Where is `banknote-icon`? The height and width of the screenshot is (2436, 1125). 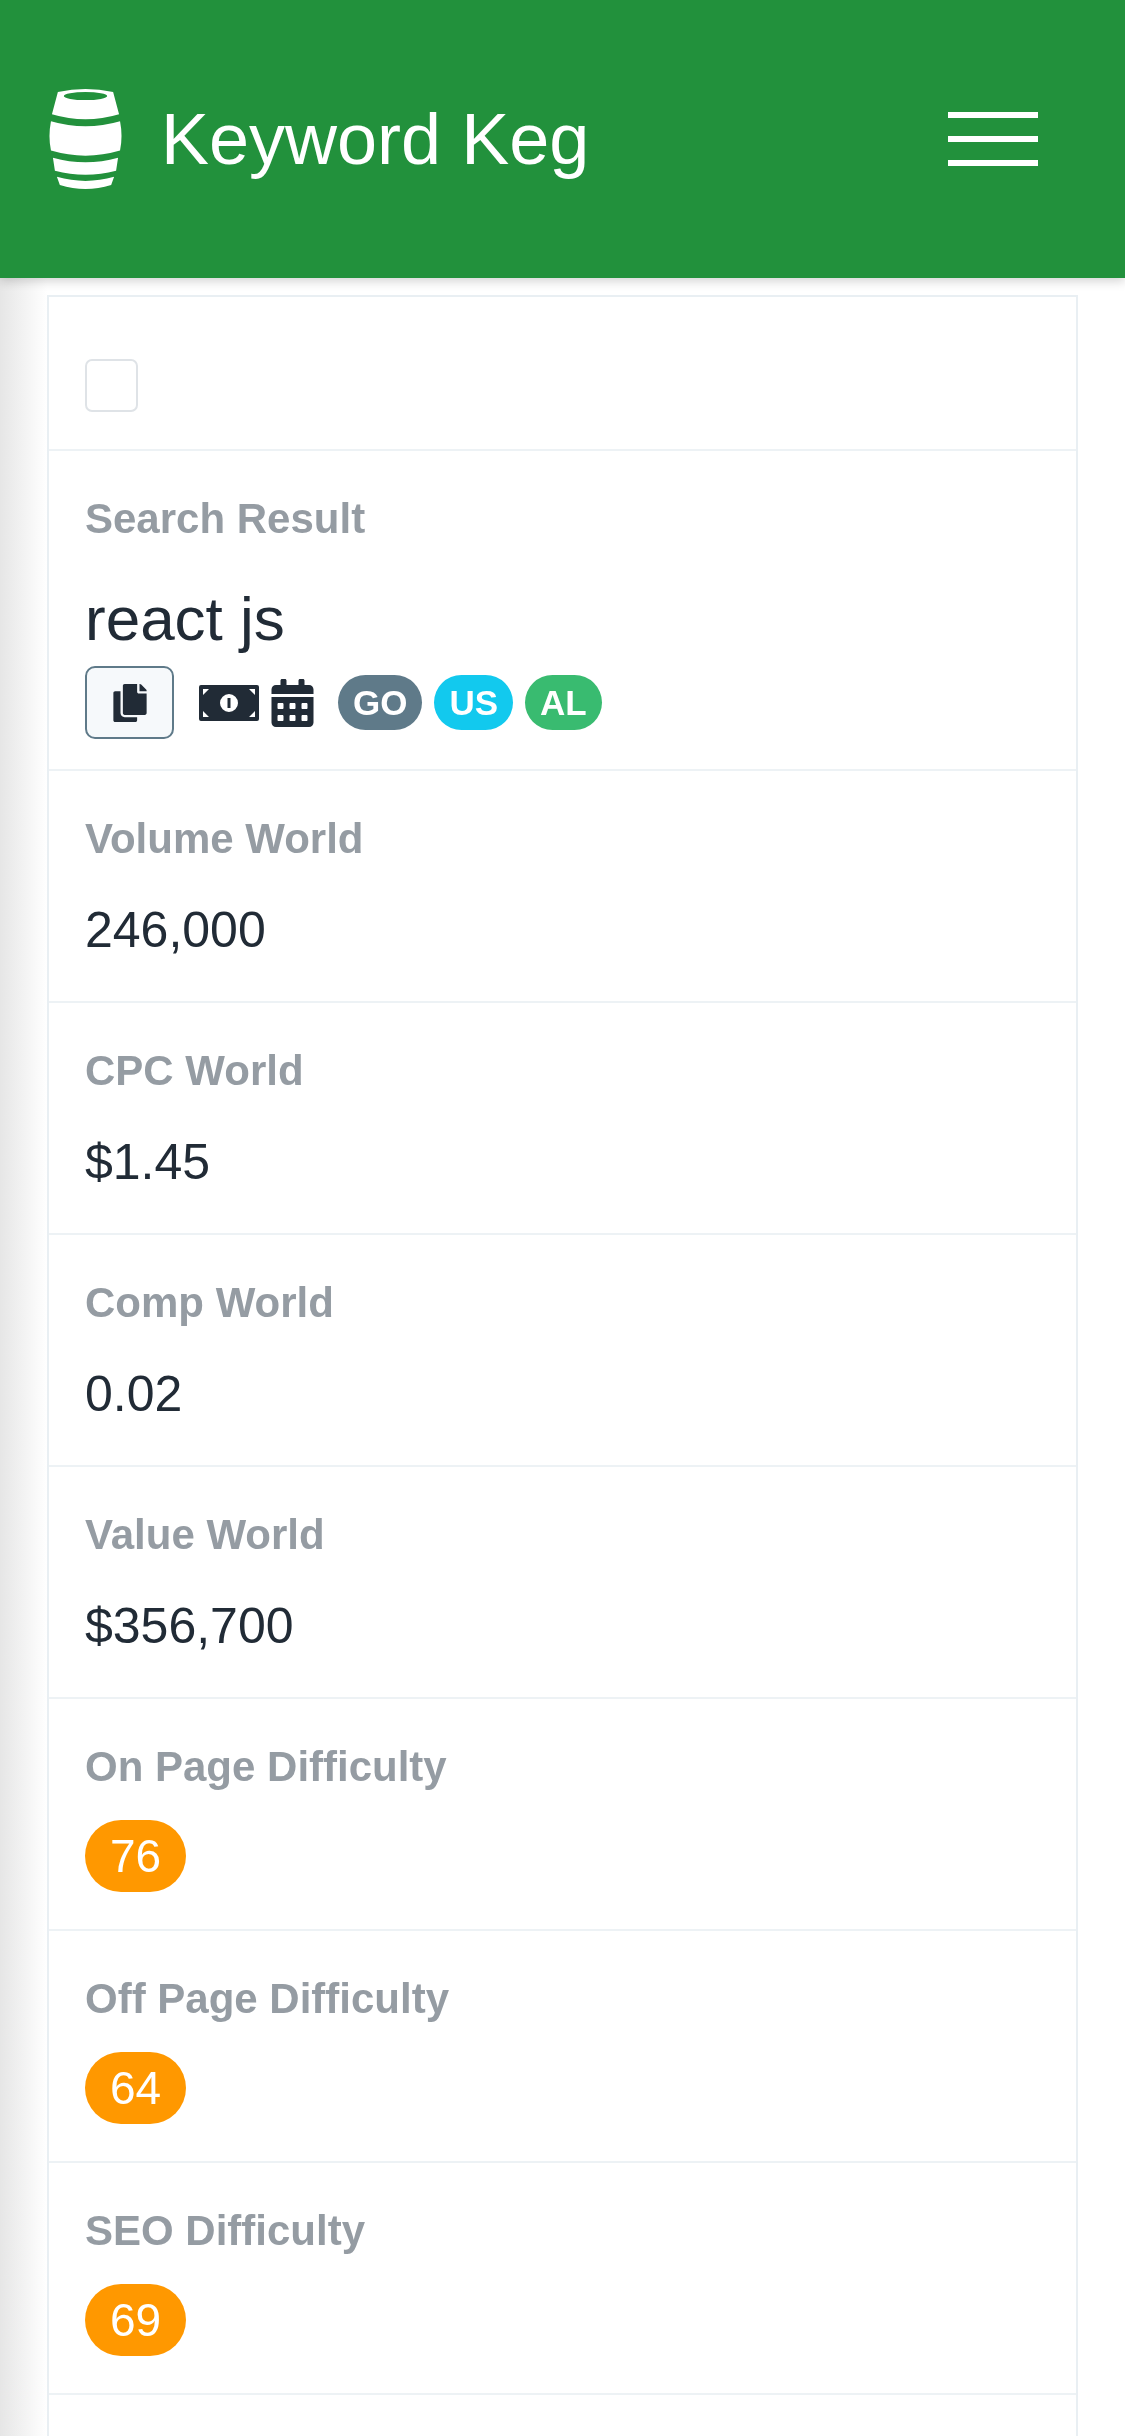
banknote-icon is located at coordinates (229, 702).